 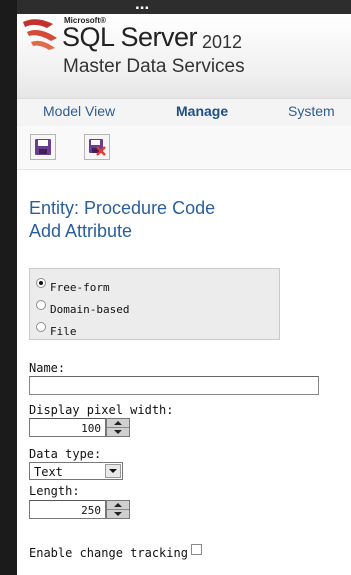 I want to click on save-and-cancel-button, so click(x=97, y=147).